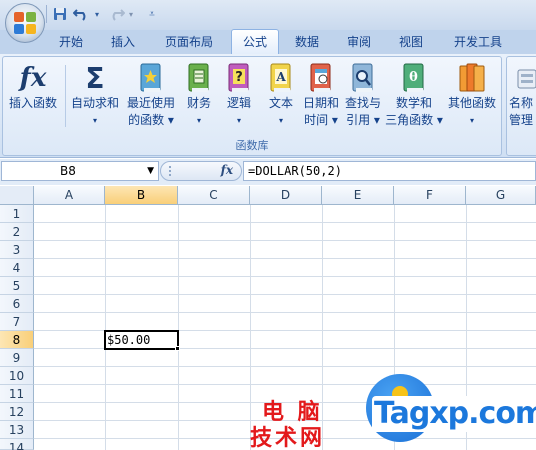 Image resolution: width=536 pixels, height=450 pixels. Describe the element at coordinates (189, 42) in the screenshot. I see `tab-page-layout: 页面布局` at that location.